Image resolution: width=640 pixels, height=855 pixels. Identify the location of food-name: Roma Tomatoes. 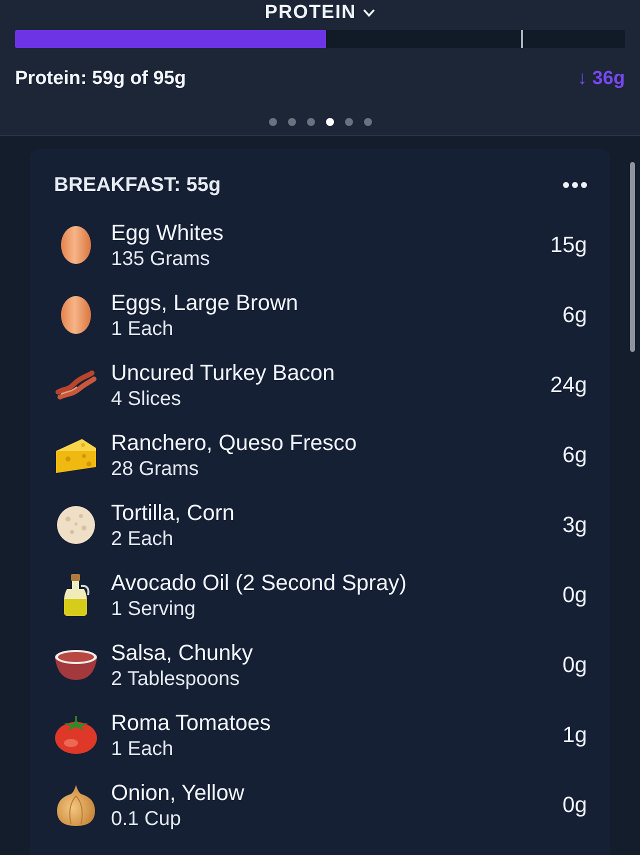
(191, 722).